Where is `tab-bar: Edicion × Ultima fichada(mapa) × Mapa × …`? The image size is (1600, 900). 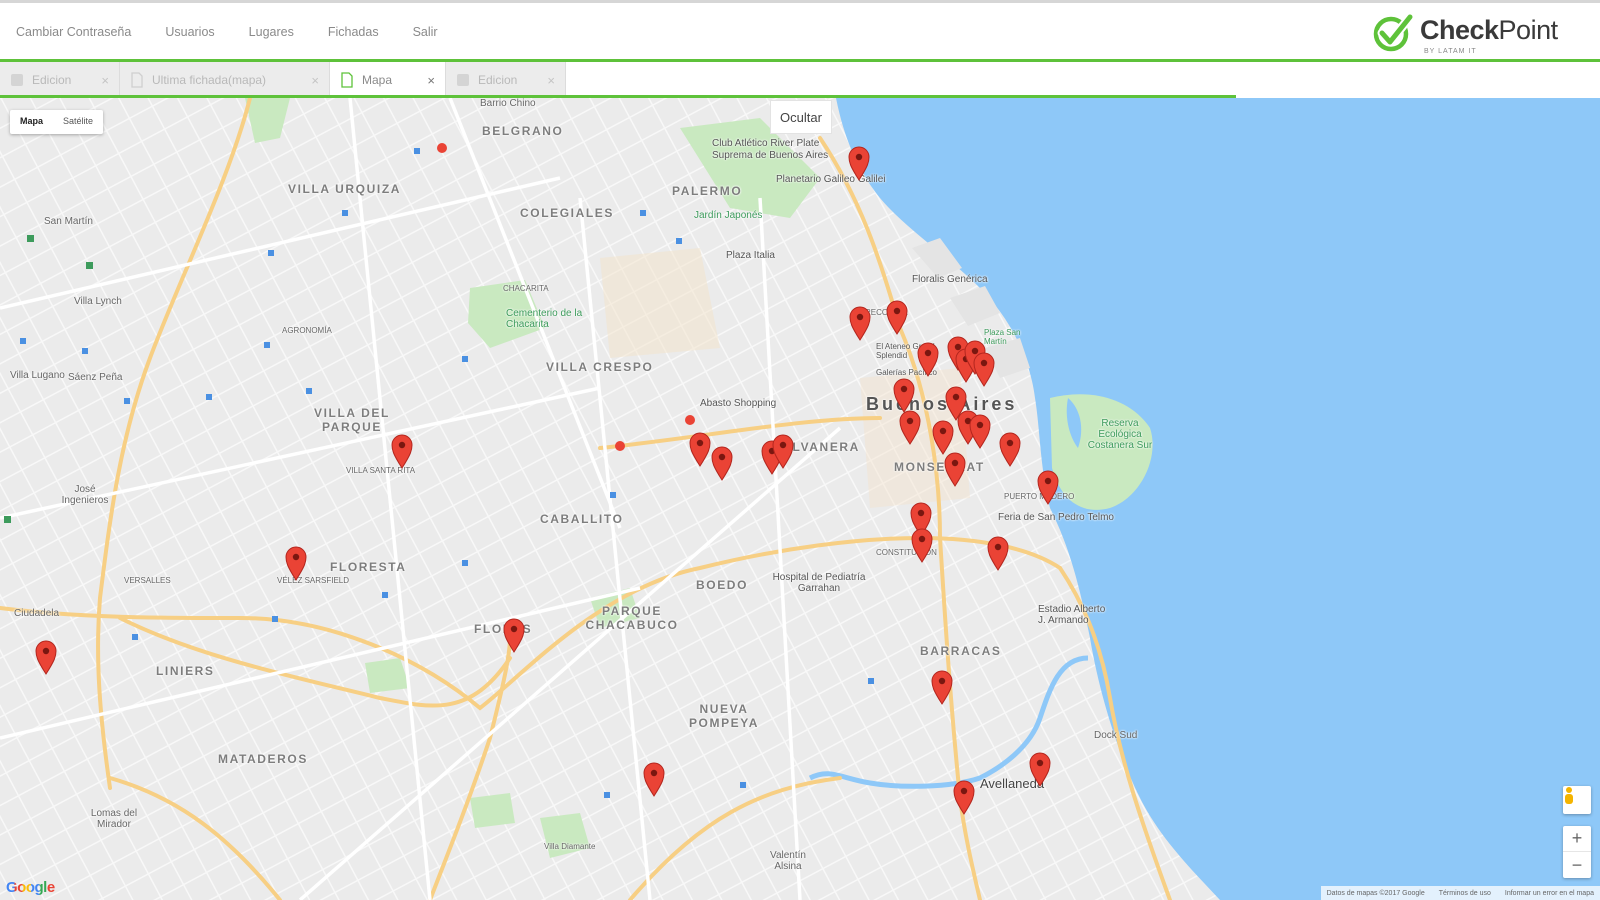
tab-bar: Edicion × Ultima fichada(mapa) × Mapa × … is located at coordinates (800, 80).